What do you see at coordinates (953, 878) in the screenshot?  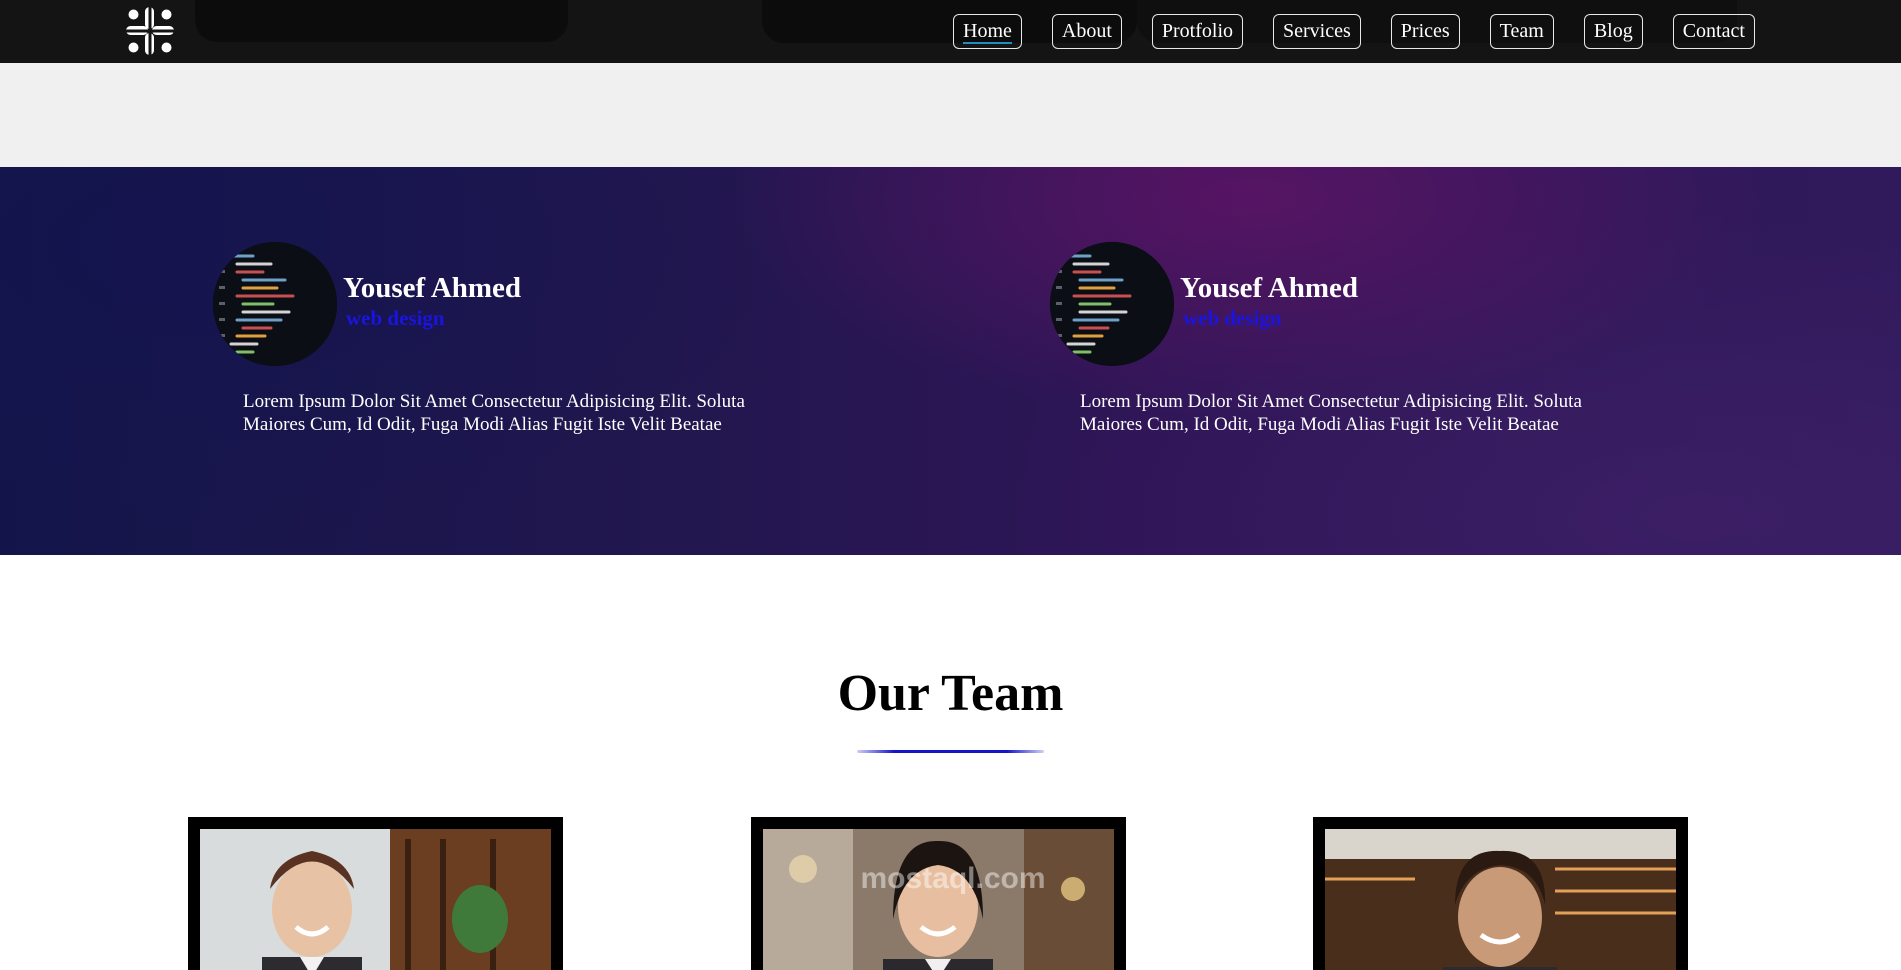 I see `watermark-text: mostaql.com` at bounding box center [953, 878].